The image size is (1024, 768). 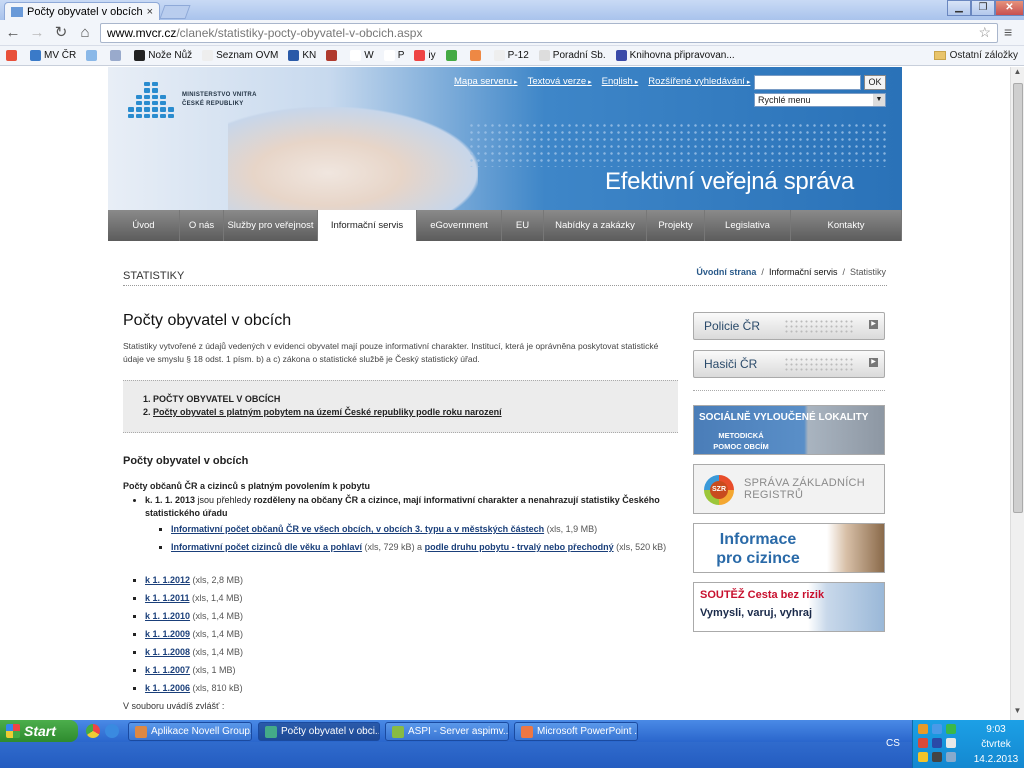 I want to click on mainnav-item: Legislativa, so click(x=748, y=225).